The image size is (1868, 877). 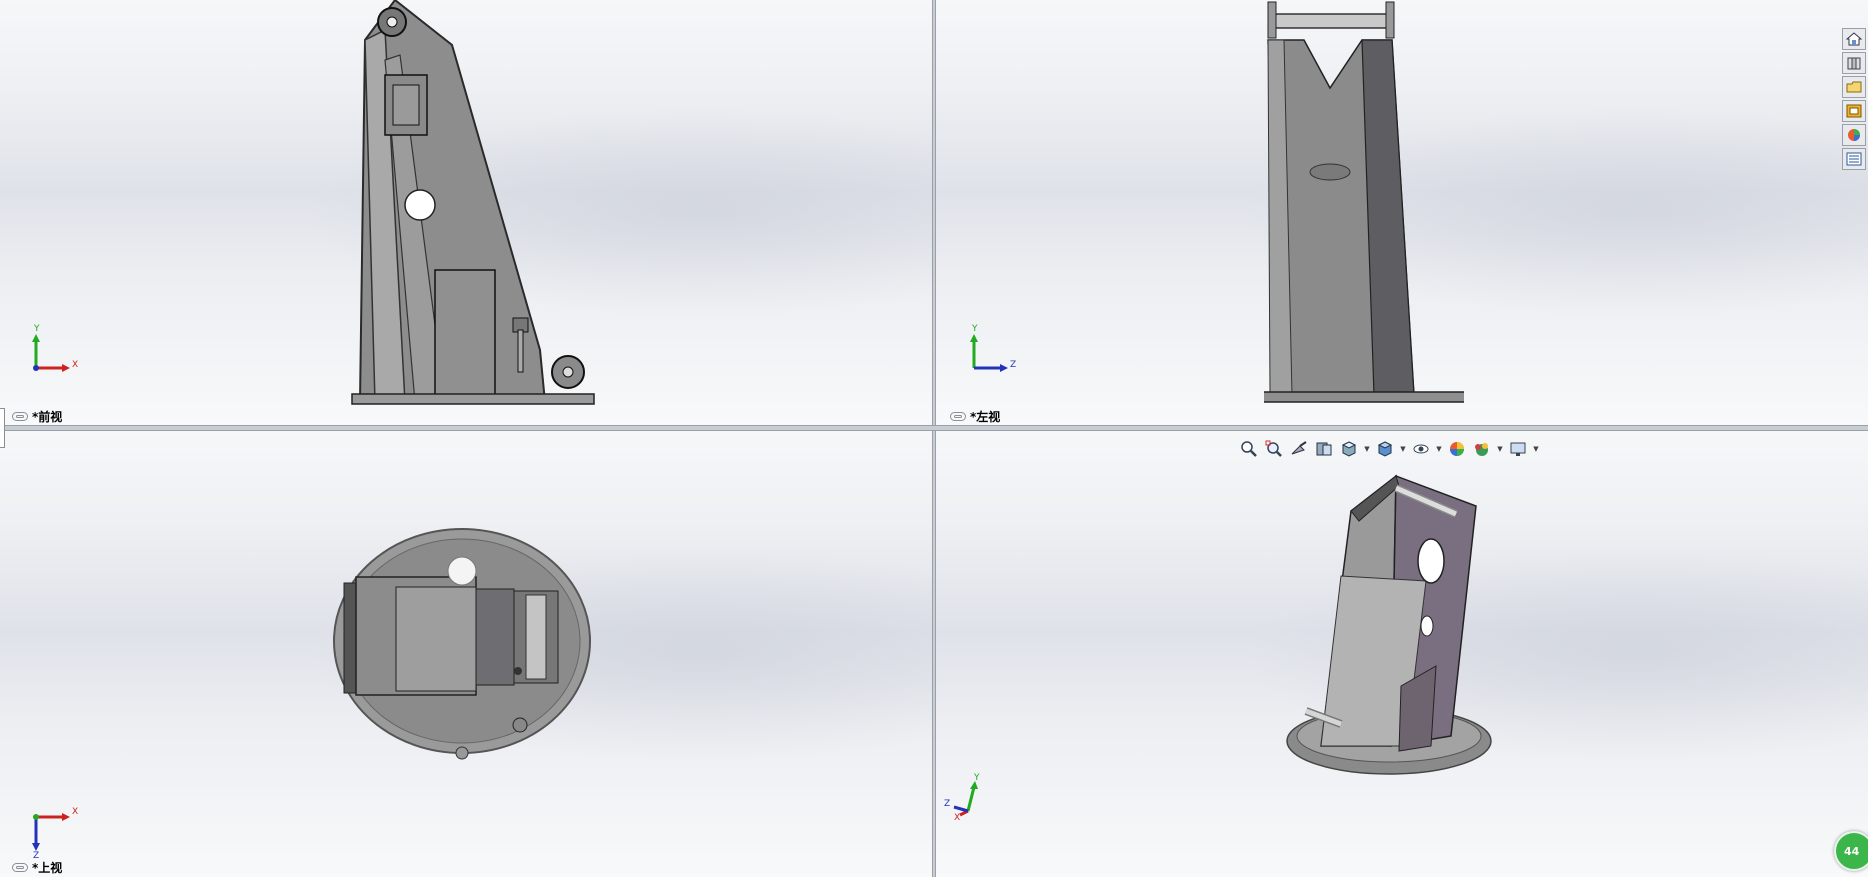 I want to click on heads-up-view-toolbar: ▼ ▼ ▼ ▼ ▼, so click(x=1389, y=449).